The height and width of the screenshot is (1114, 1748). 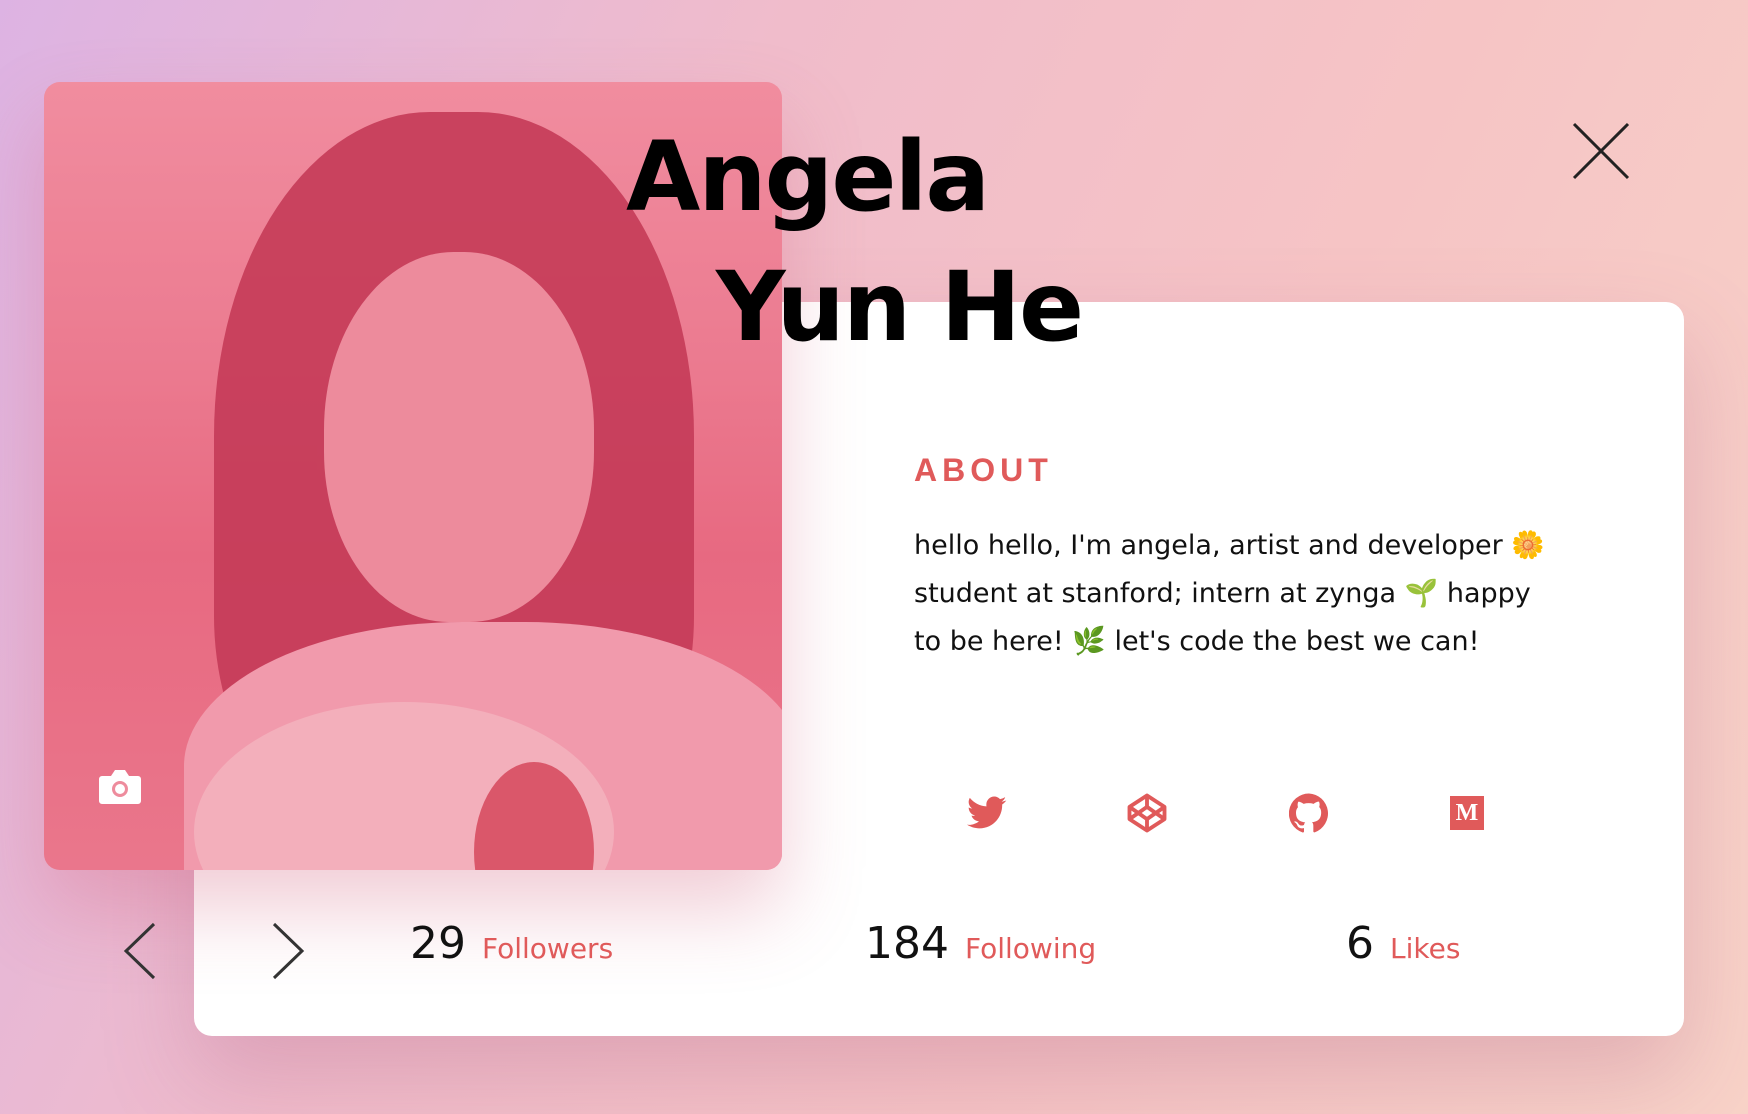 I want to click on profile-name: Angela Yun He, so click(x=855, y=242).